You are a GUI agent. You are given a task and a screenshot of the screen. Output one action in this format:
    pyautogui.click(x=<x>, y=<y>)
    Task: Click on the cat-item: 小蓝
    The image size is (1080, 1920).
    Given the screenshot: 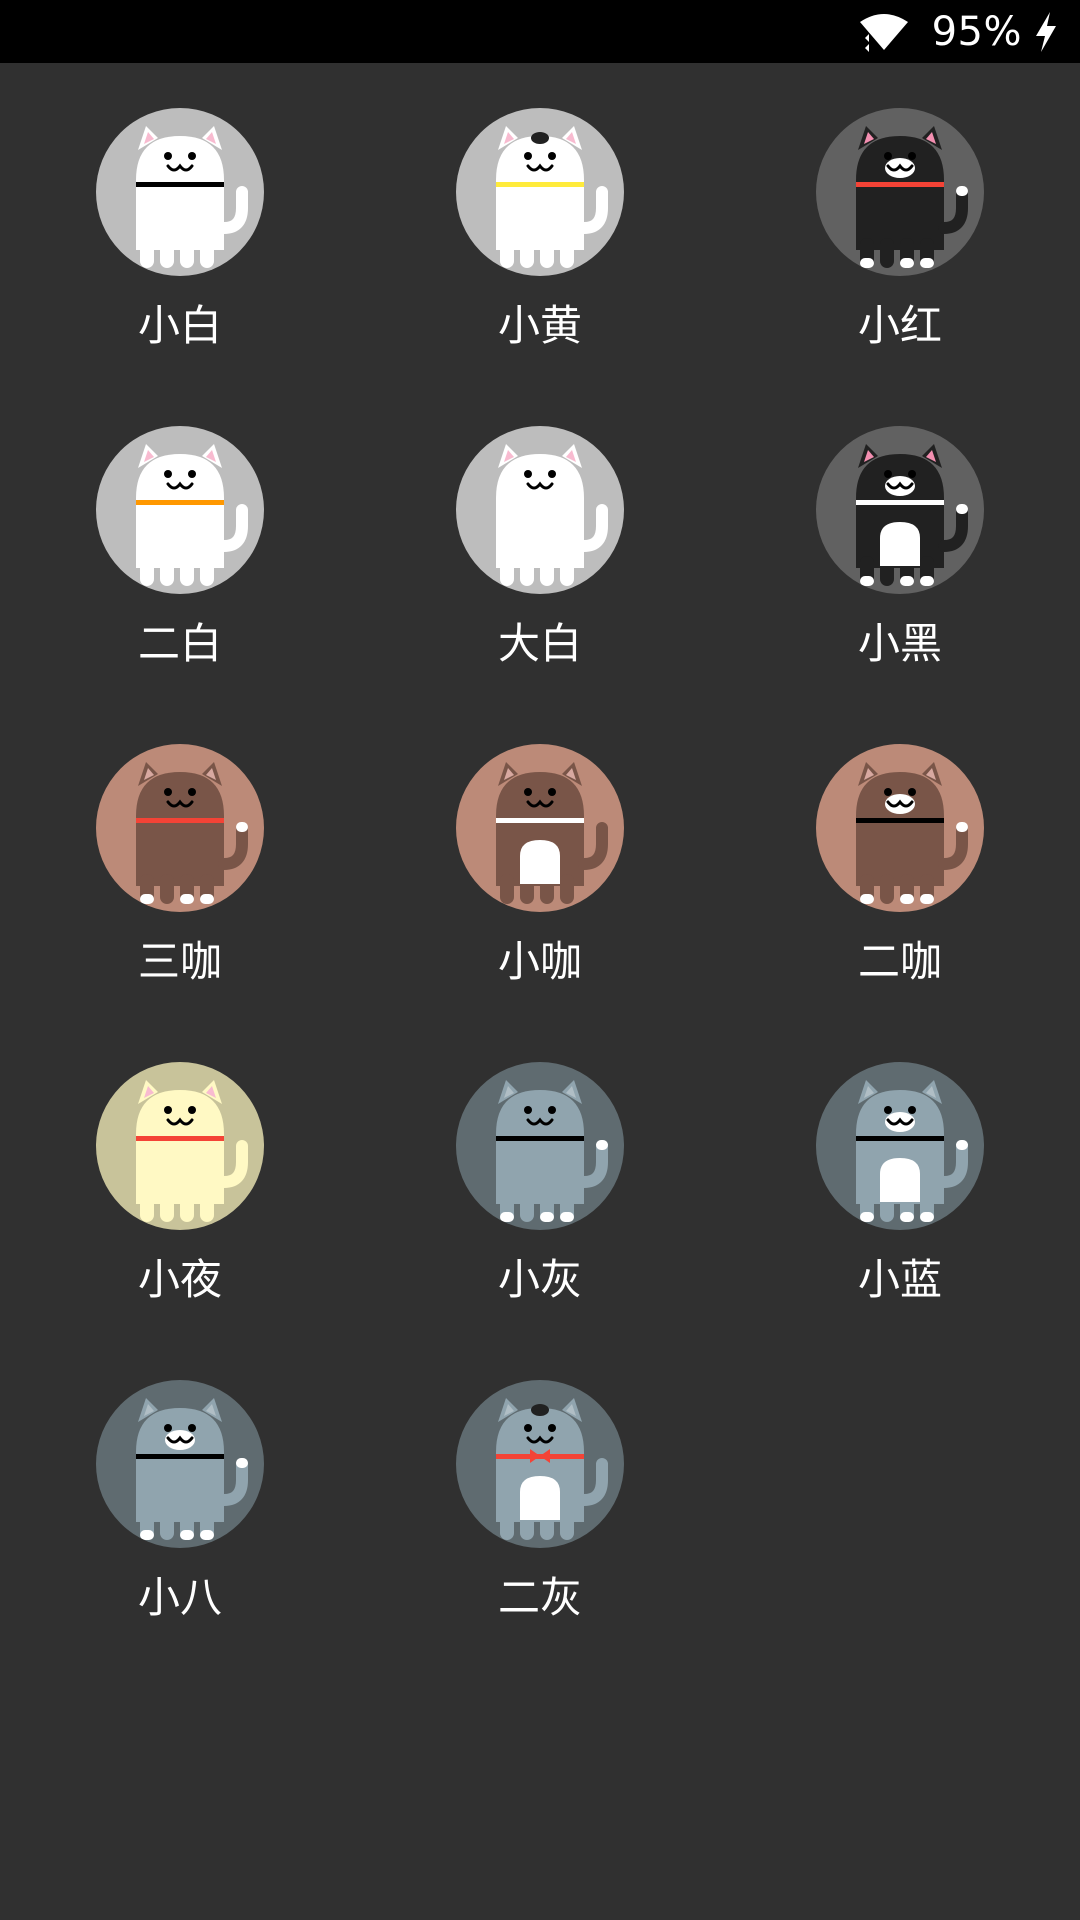 What is the action you would take?
    pyautogui.click(x=900, y=1176)
    